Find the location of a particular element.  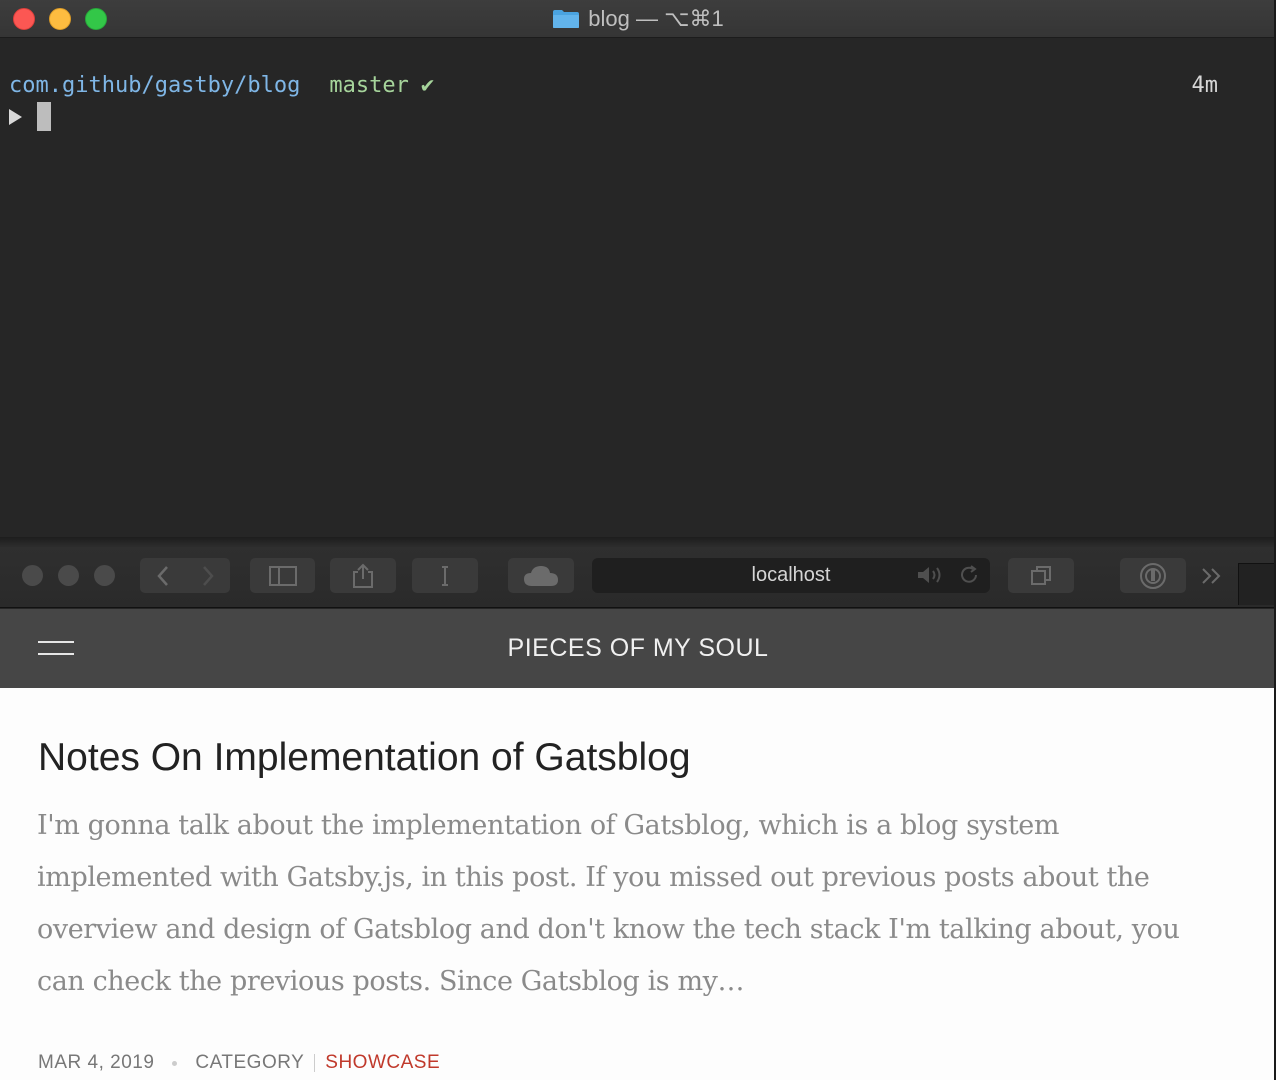

sidebar-icon is located at coordinates (282, 575).